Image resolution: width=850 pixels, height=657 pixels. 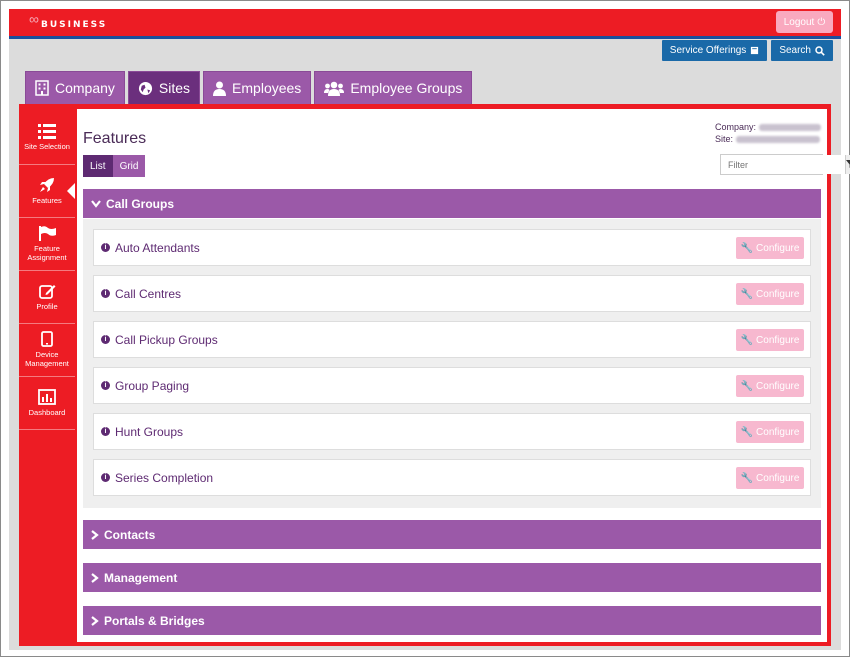 I want to click on header-actions: Service Offerings Search, so click(x=747, y=50).